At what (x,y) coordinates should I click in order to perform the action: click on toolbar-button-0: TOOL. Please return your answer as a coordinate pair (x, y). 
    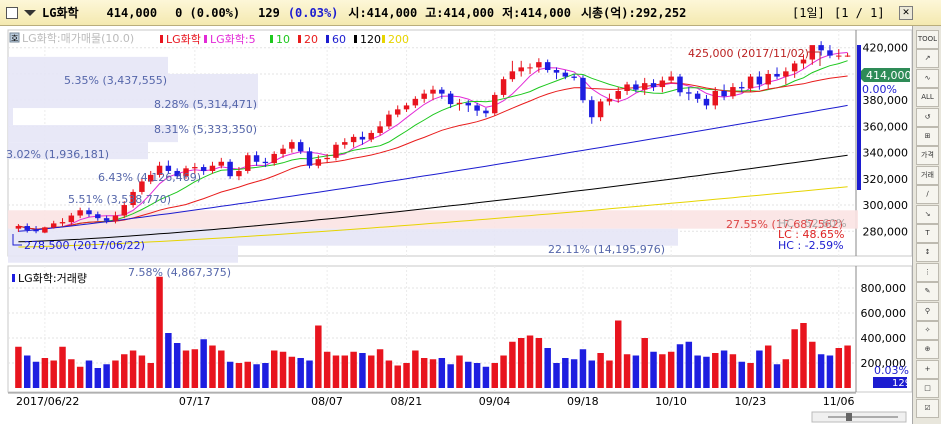
    Looking at the image, I should click on (927, 39).